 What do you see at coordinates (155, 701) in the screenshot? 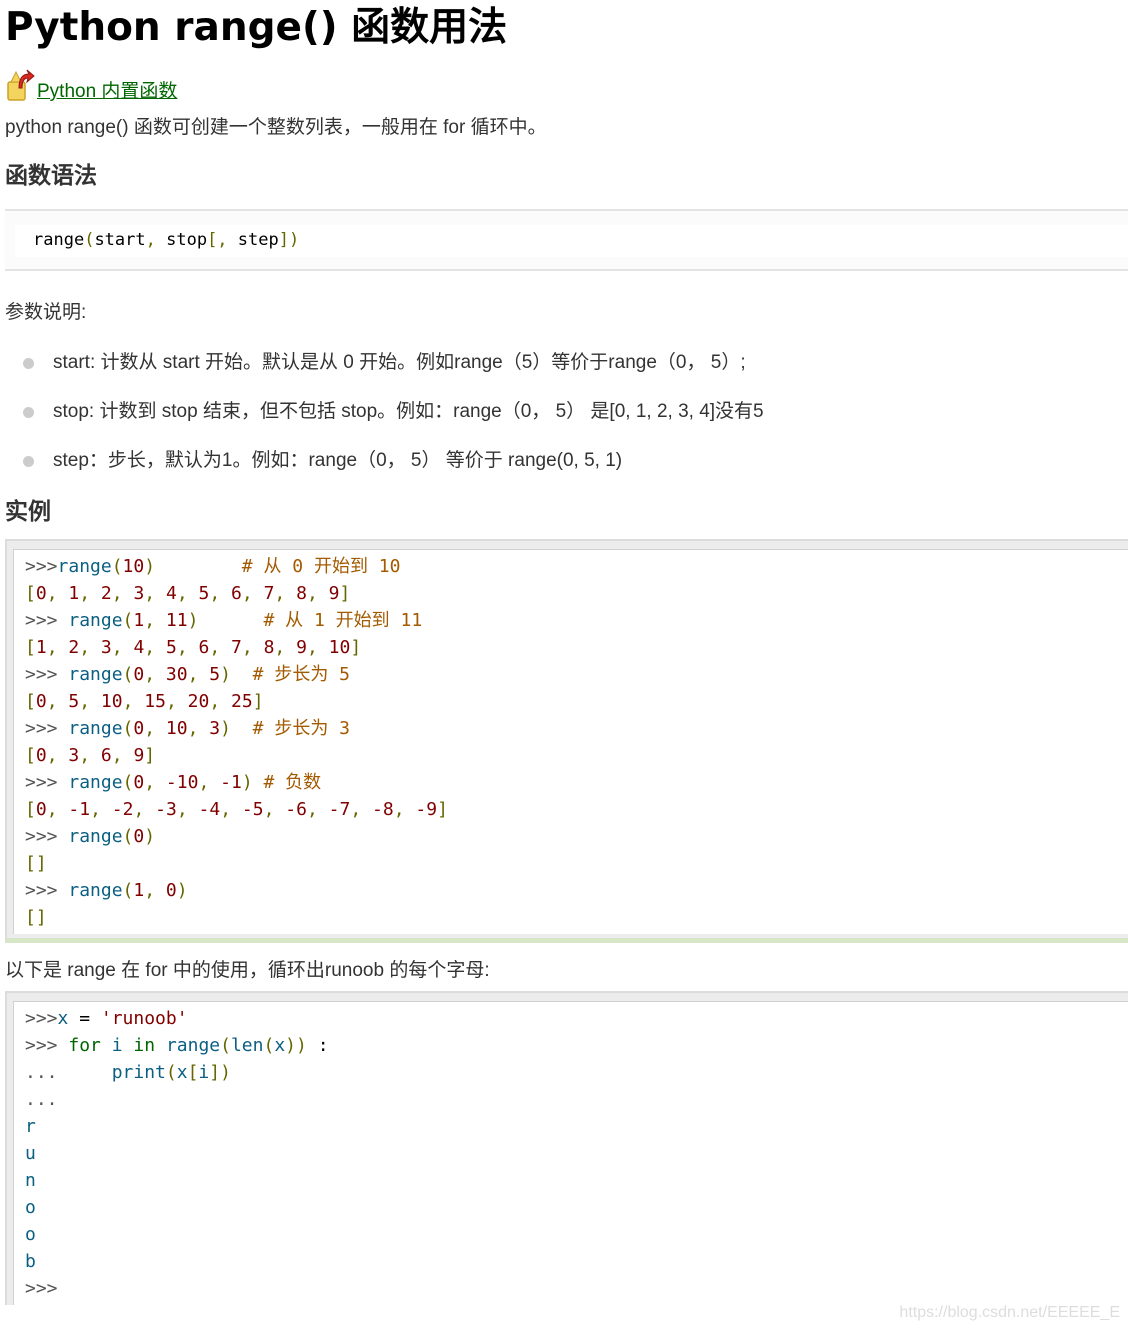
I see `code-token: 15` at bounding box center [155, 701].